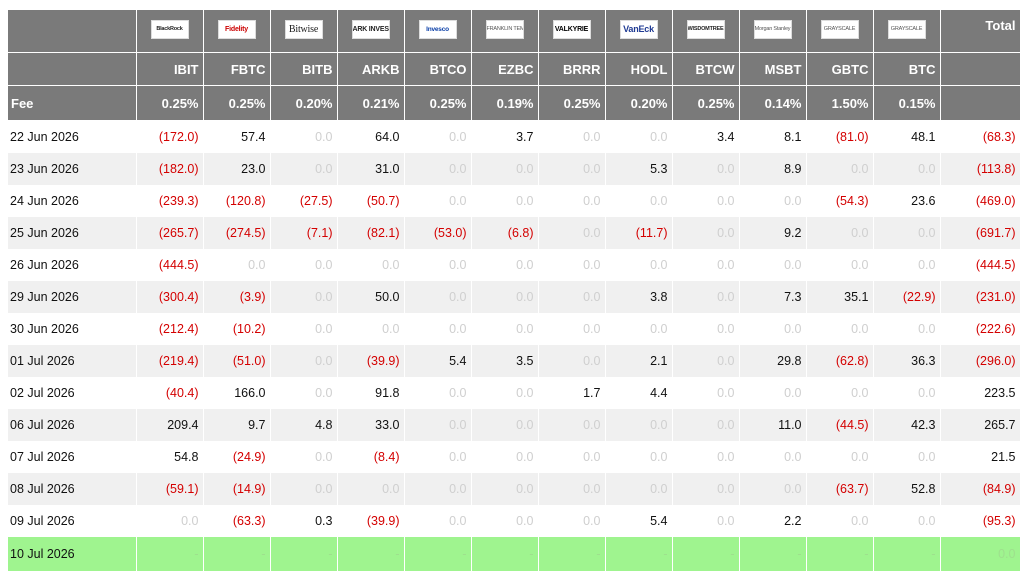 The image size is (1026, 581). Describe the element at coordinates (840, 361) in the screenshot. I see `flow-cell: (62.8)` at that location.